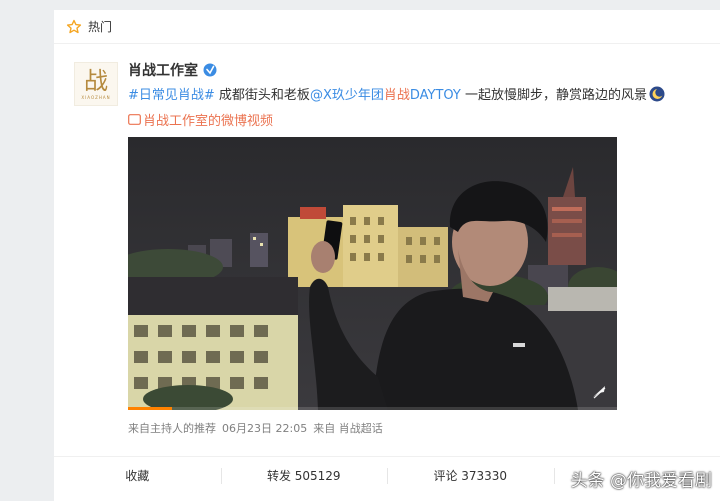 This screenshot has width=720, height=501. I want to click on post-meta: 来自主持人的推荐 06月23日 22:05 来自 肖战超话, so click(255, 428).